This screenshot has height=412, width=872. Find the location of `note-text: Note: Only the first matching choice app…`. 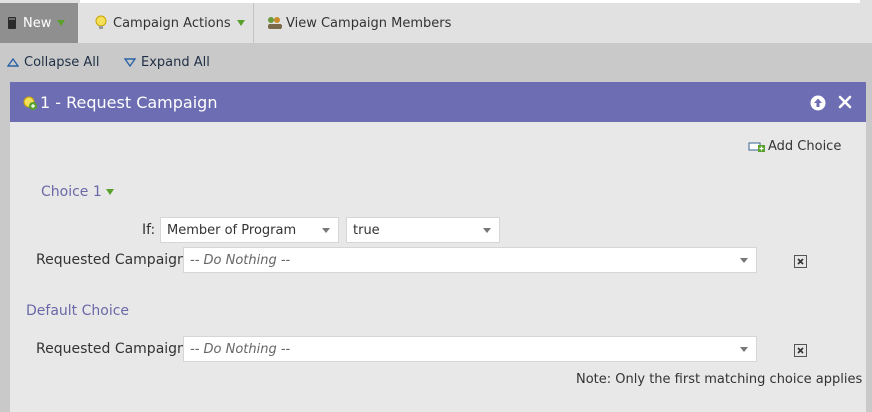

note-text: Note: Only the first matching choice app… is located at coordinates (719, 379).